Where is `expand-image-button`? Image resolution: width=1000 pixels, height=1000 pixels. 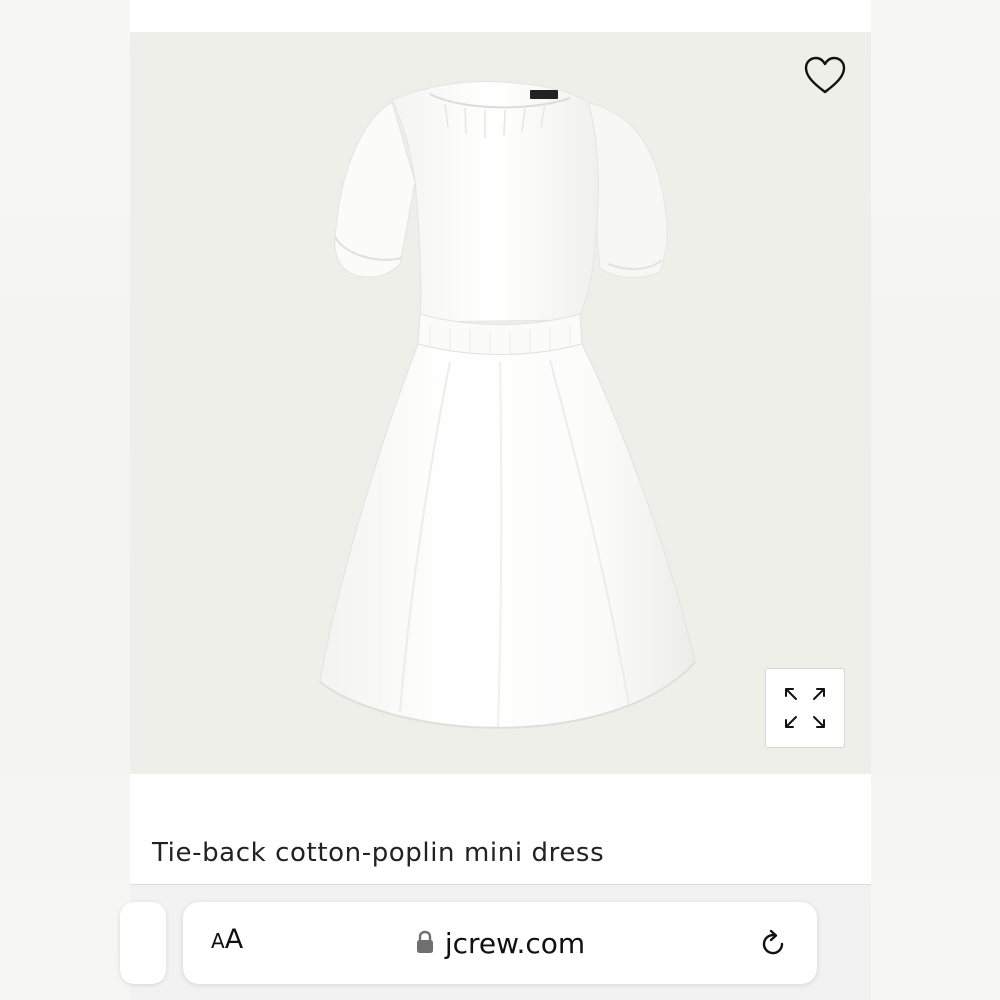
expand-image-button is located at coordinates (805, 708).